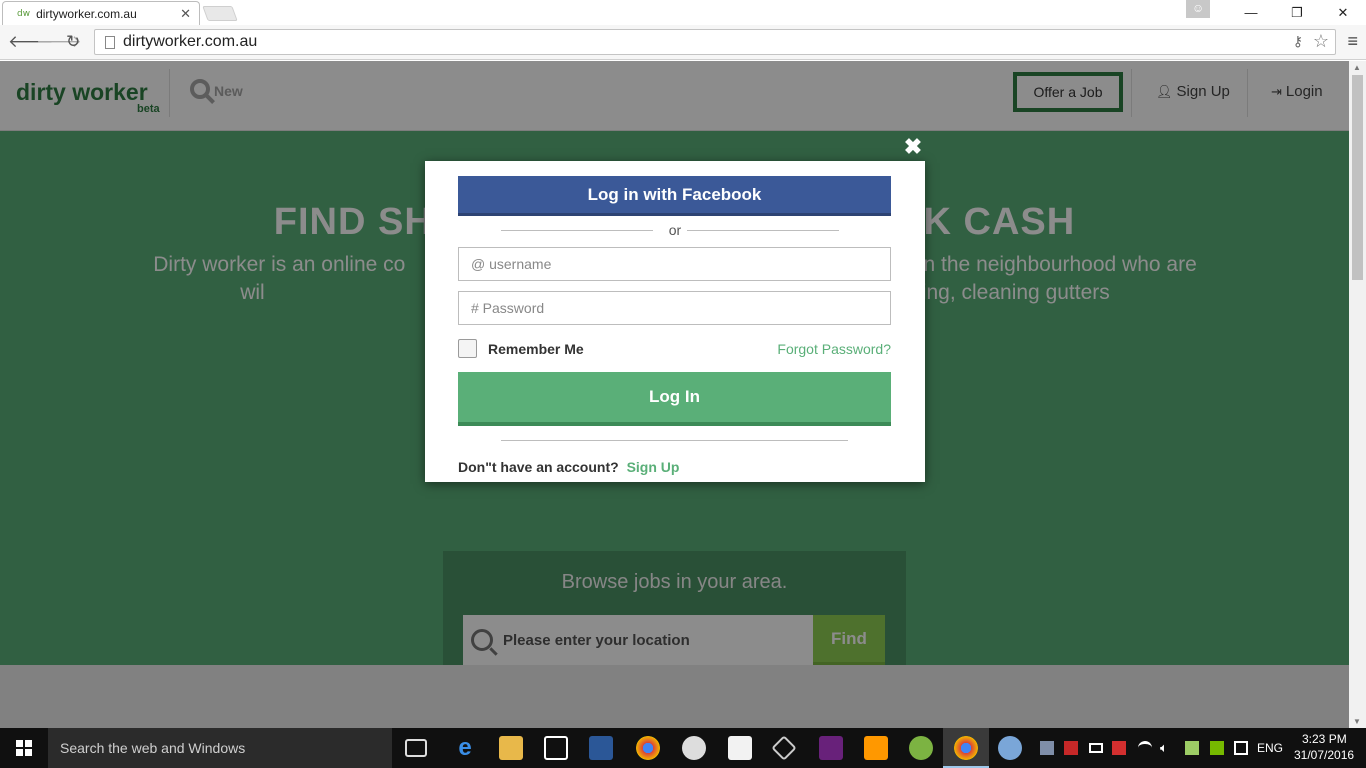  Describe the element at coordinates (556, 748) in the screenshot. I see `store-icon` at that location.